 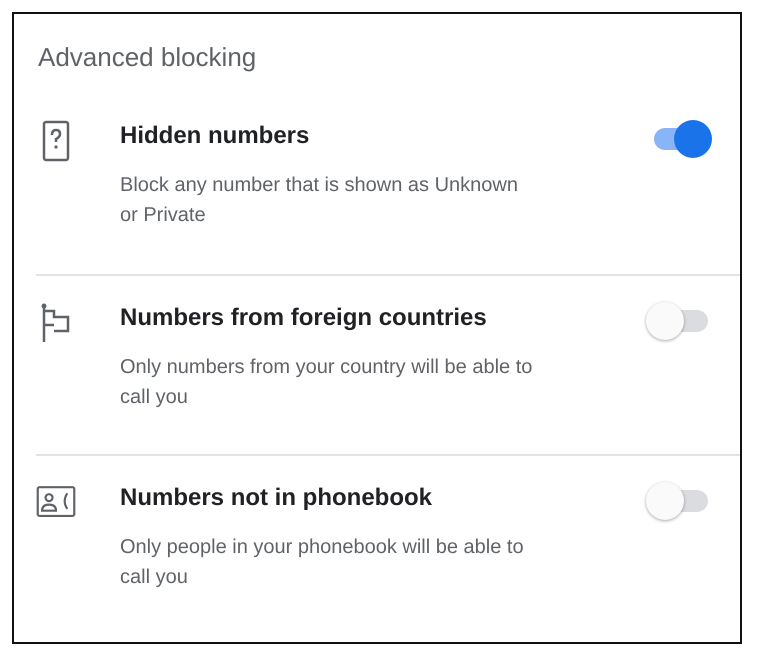 What do you see at coordinates (147, 57) in the screenshot?
I see `section-title: Advanced blocking` at bounding box center [147, 57].